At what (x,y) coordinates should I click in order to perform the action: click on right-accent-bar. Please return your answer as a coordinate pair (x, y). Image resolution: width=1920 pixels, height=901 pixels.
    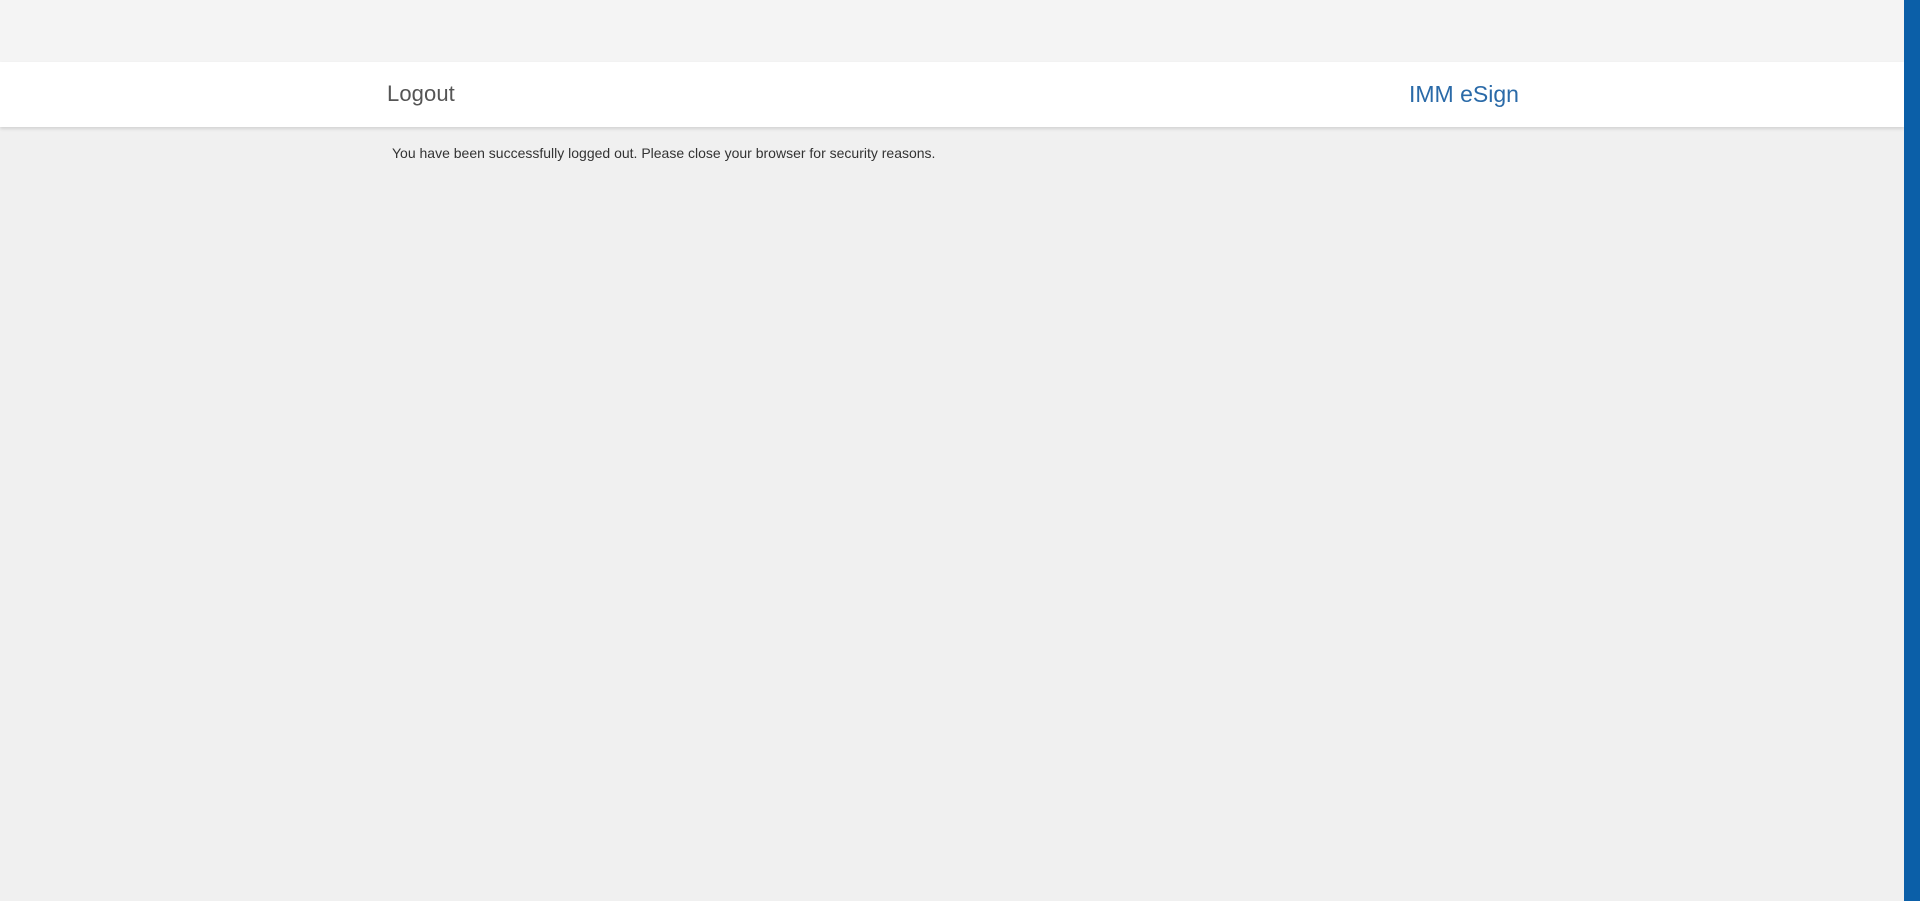
    Looking at the image, I should click on (1912, 450).